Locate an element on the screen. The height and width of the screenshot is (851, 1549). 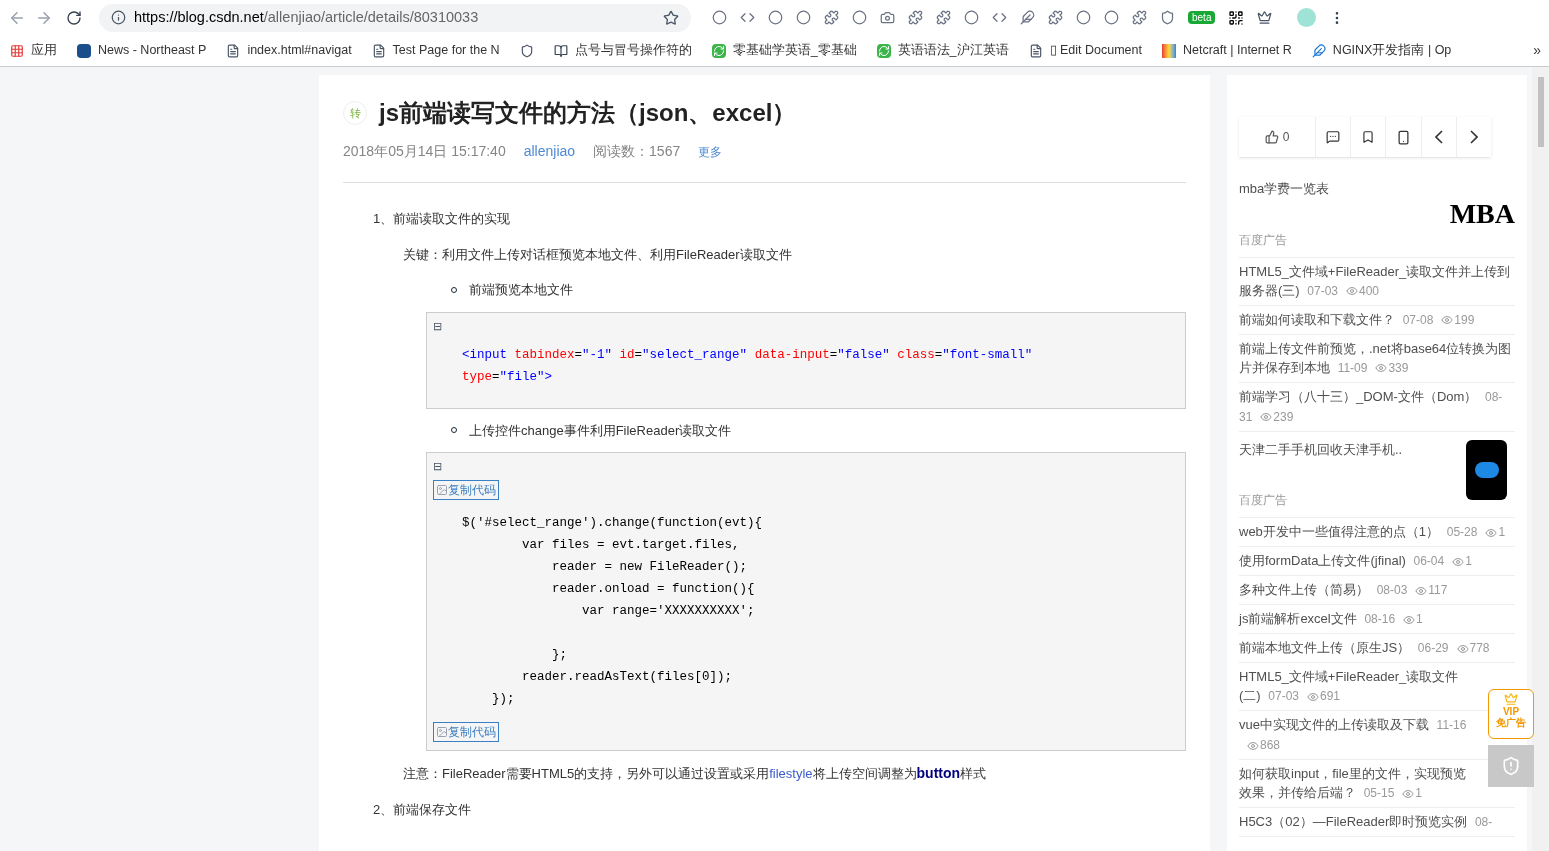
code-line: reader = new FileReader(); is located at coordinates (650, 567).